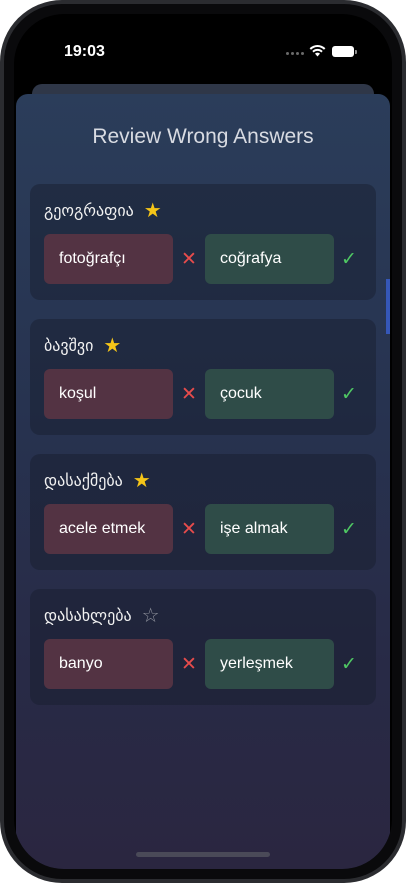 This screenshot has width=406, height=883. Describe the element at coordinates (269, 259) in the screenshot. I see `correct-answer: coğrafya` at that location.